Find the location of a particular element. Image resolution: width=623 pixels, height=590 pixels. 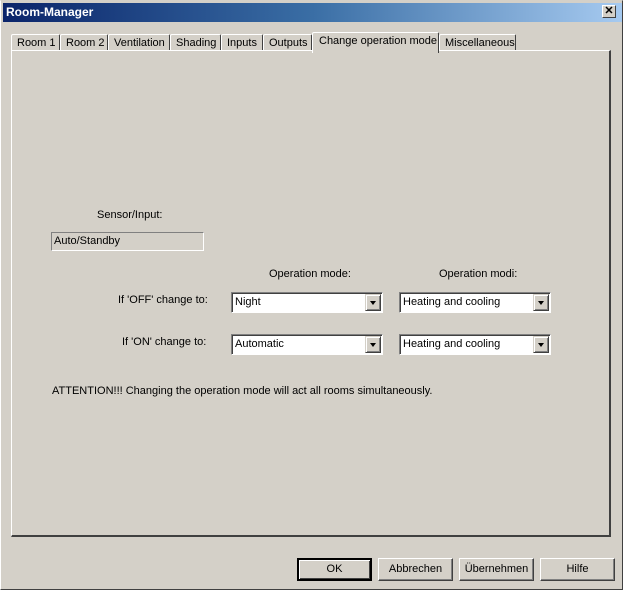

tab-change-operation-mode: Change operation mode is located at coordinates (375, 42).